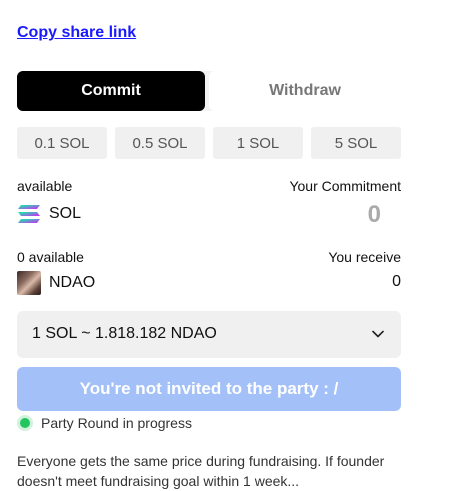 The height and width of the screenshot is (491, 468). What do you see at coordinates (209, 389) in the screenshot?
I see `party-invite-button: You're not invited to the party : /` at bounding box center [209, 389].